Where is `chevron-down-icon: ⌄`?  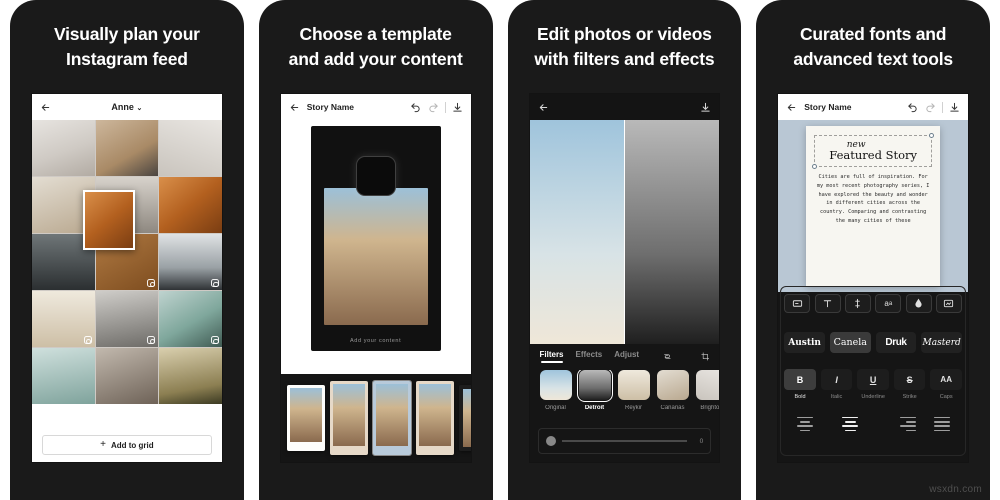
chevron-down-icon: ⌄ is located at coordinates (139, 108).